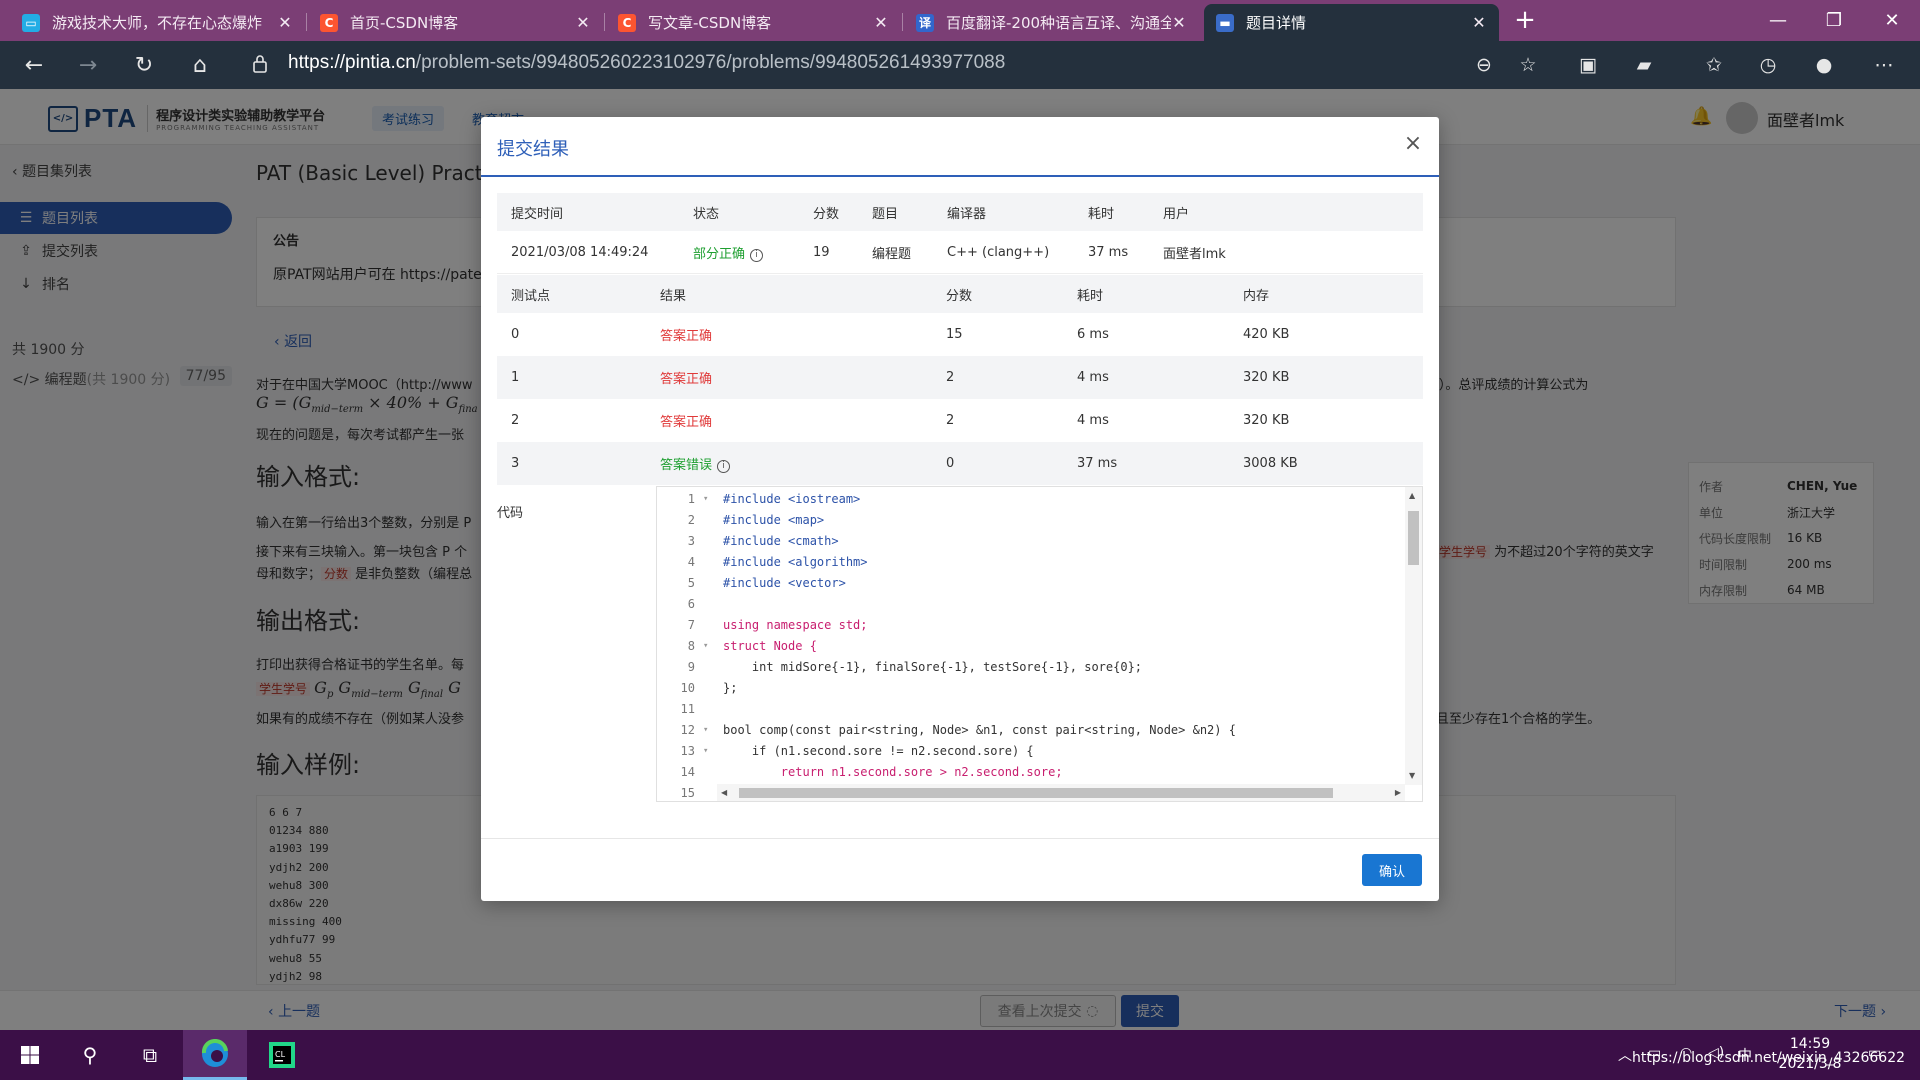  What do you see at coordinates (1058, 23) in the screenshot?
I see `tab-title: 百度翻译-200种语言互译、沟通全` at bounding box center [1058, 23].